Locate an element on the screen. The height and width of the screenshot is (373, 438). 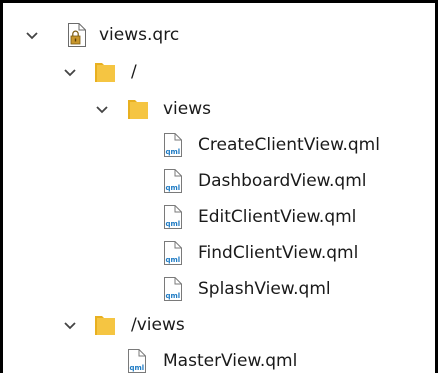
tree-item-prefix-root: / is located at coordinates (219, 72).